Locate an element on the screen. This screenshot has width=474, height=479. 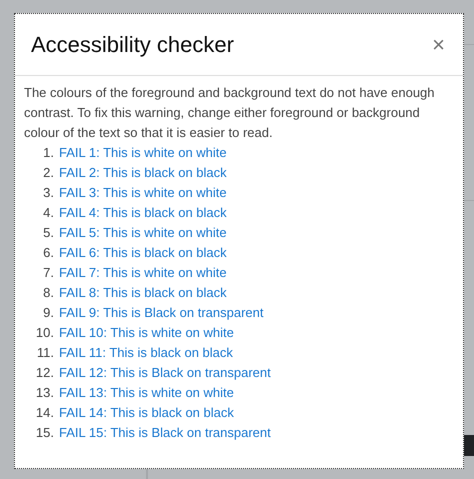
list-number: 11. is located at coordinates (45, 353).